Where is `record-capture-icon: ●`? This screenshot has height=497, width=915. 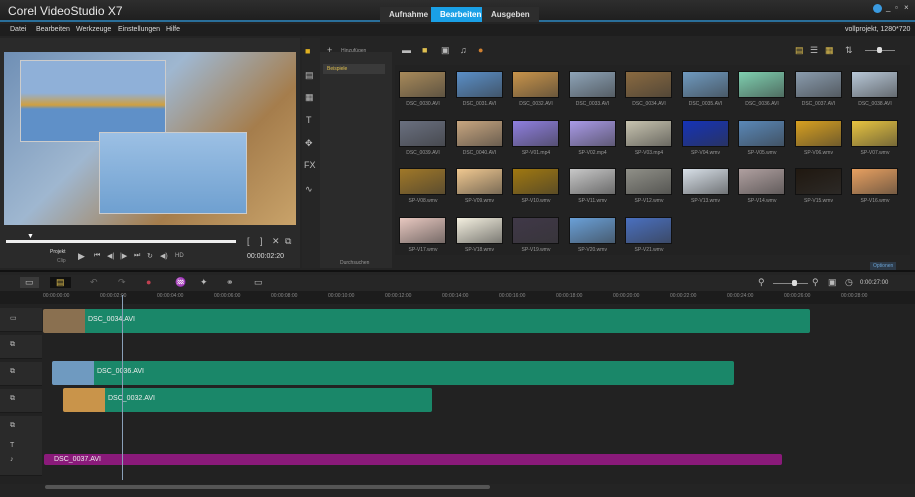 record-capture-icon: ● is located at coordinates (148, 282).